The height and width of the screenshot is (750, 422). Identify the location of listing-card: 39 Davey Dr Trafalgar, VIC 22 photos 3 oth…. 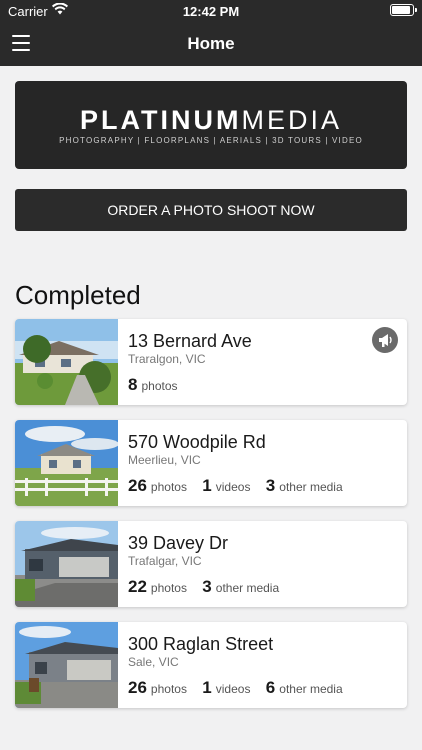
(211, 564).